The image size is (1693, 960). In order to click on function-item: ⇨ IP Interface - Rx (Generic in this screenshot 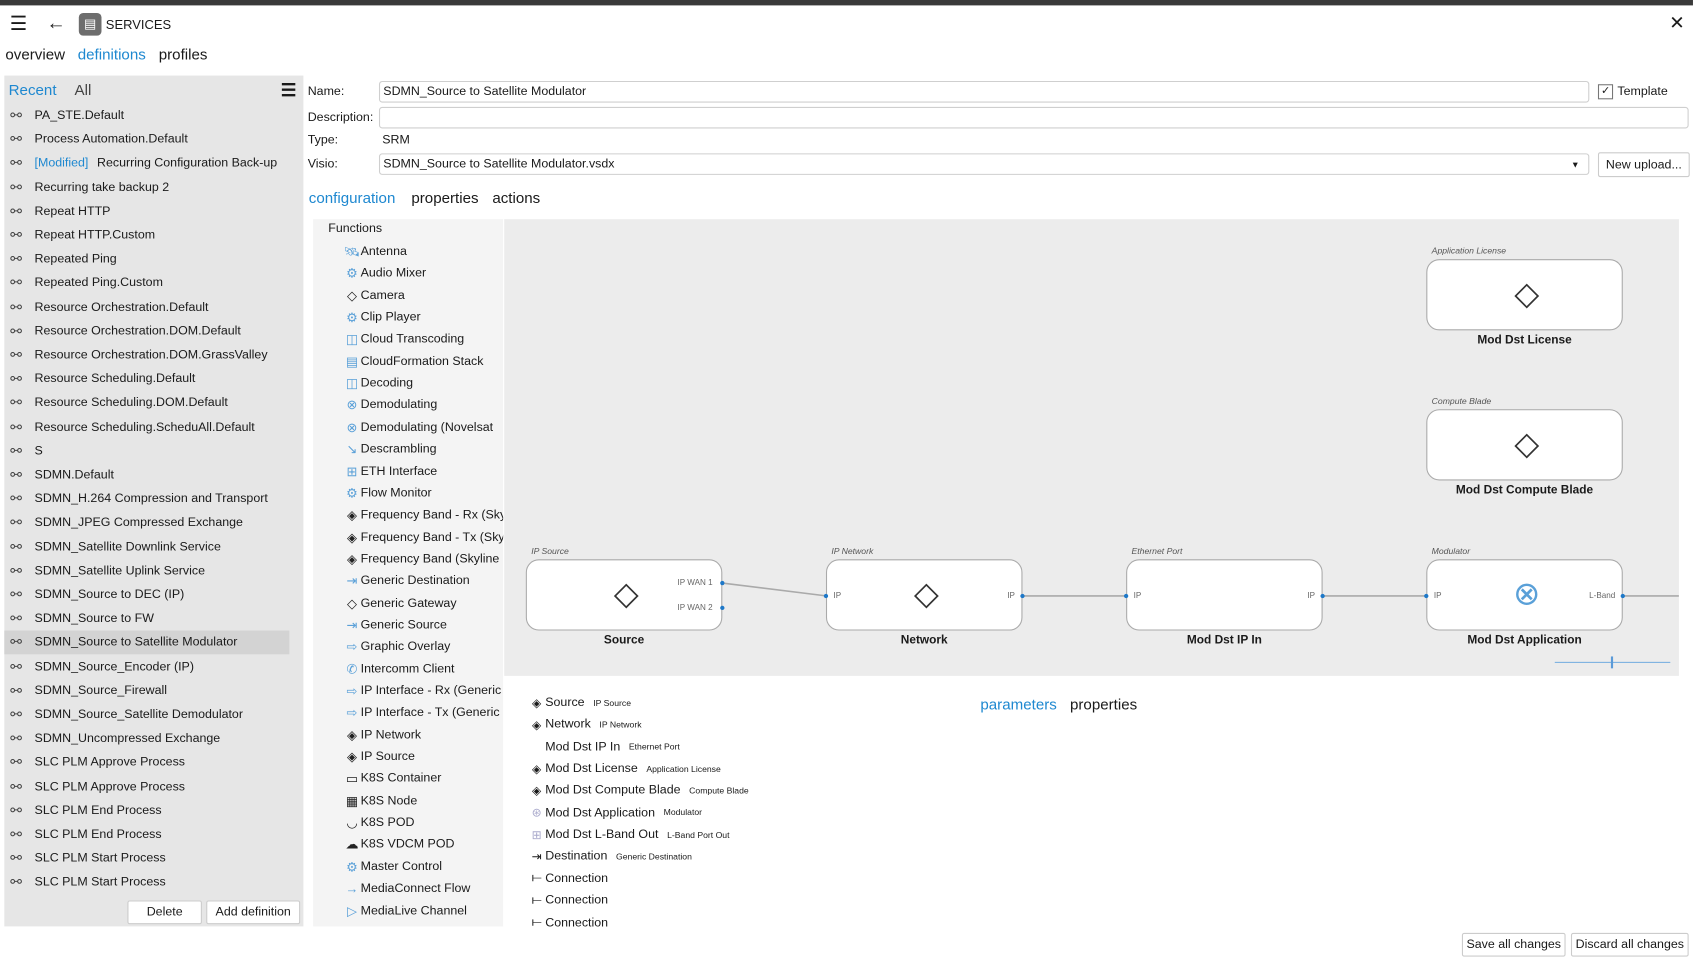, I will do `click(422, 691)`.